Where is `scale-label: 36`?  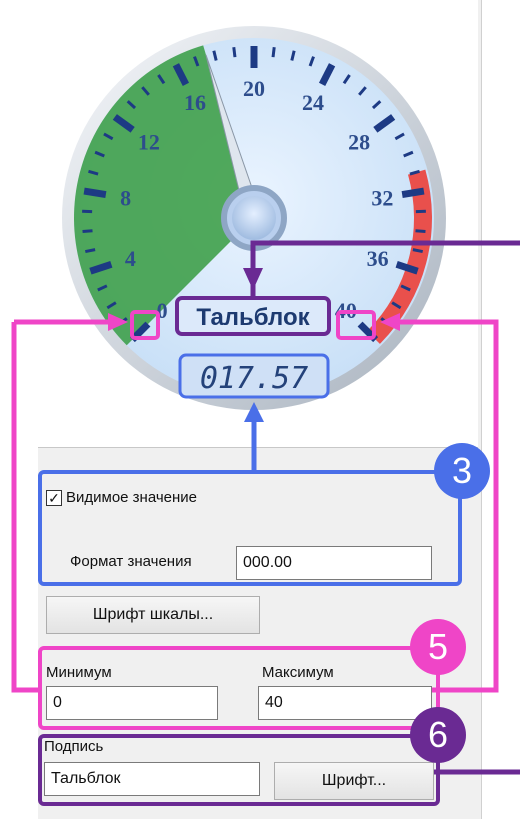 scale-label: 36 is located at coordinates (378, 258).